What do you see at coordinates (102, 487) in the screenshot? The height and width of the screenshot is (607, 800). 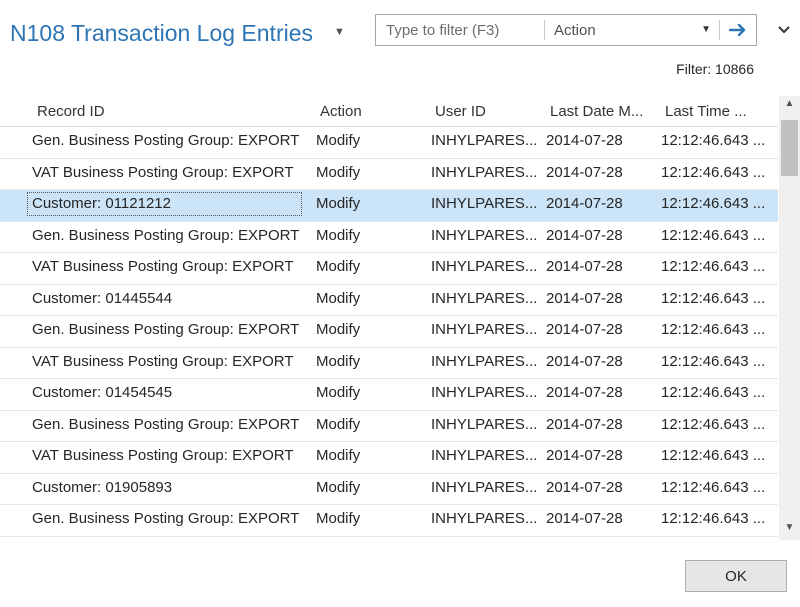 I see `cell-record-id: Customer: 01905893` at bounding box center [102, 487].